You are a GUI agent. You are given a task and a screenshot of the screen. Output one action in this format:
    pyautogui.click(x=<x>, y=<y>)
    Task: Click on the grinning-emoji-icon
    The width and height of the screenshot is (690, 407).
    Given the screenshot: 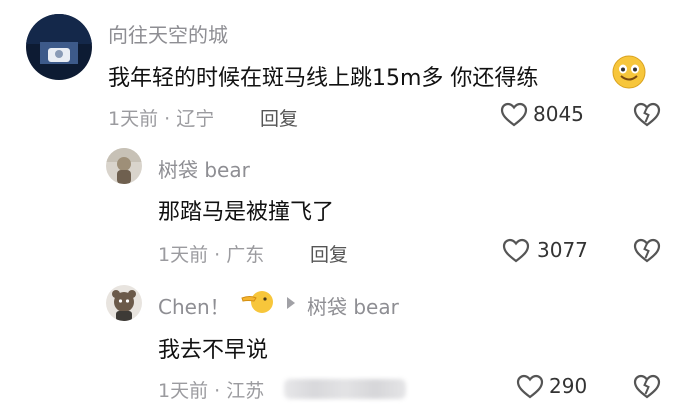 What is the action you would take?
    pyautogui.click(x=629, y=72)
    